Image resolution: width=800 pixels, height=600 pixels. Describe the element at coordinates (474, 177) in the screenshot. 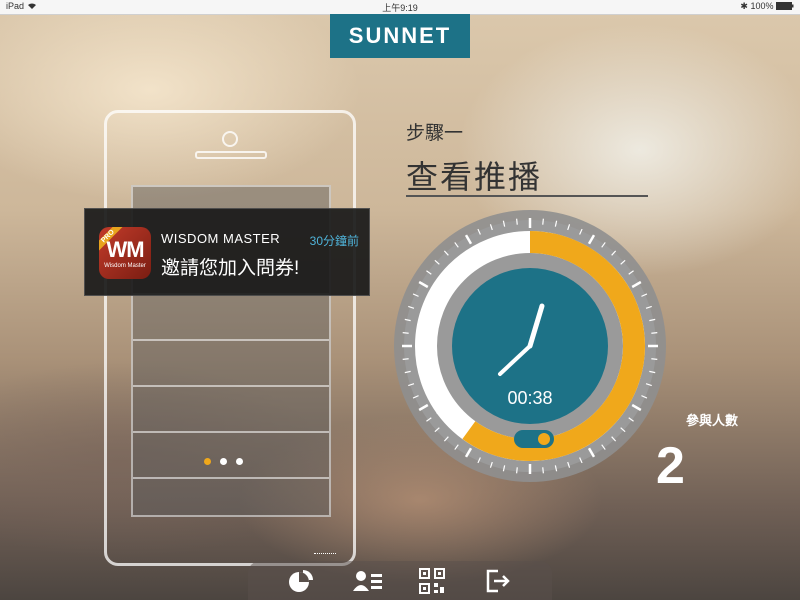

I see `step-title: 查看推播` at that location.